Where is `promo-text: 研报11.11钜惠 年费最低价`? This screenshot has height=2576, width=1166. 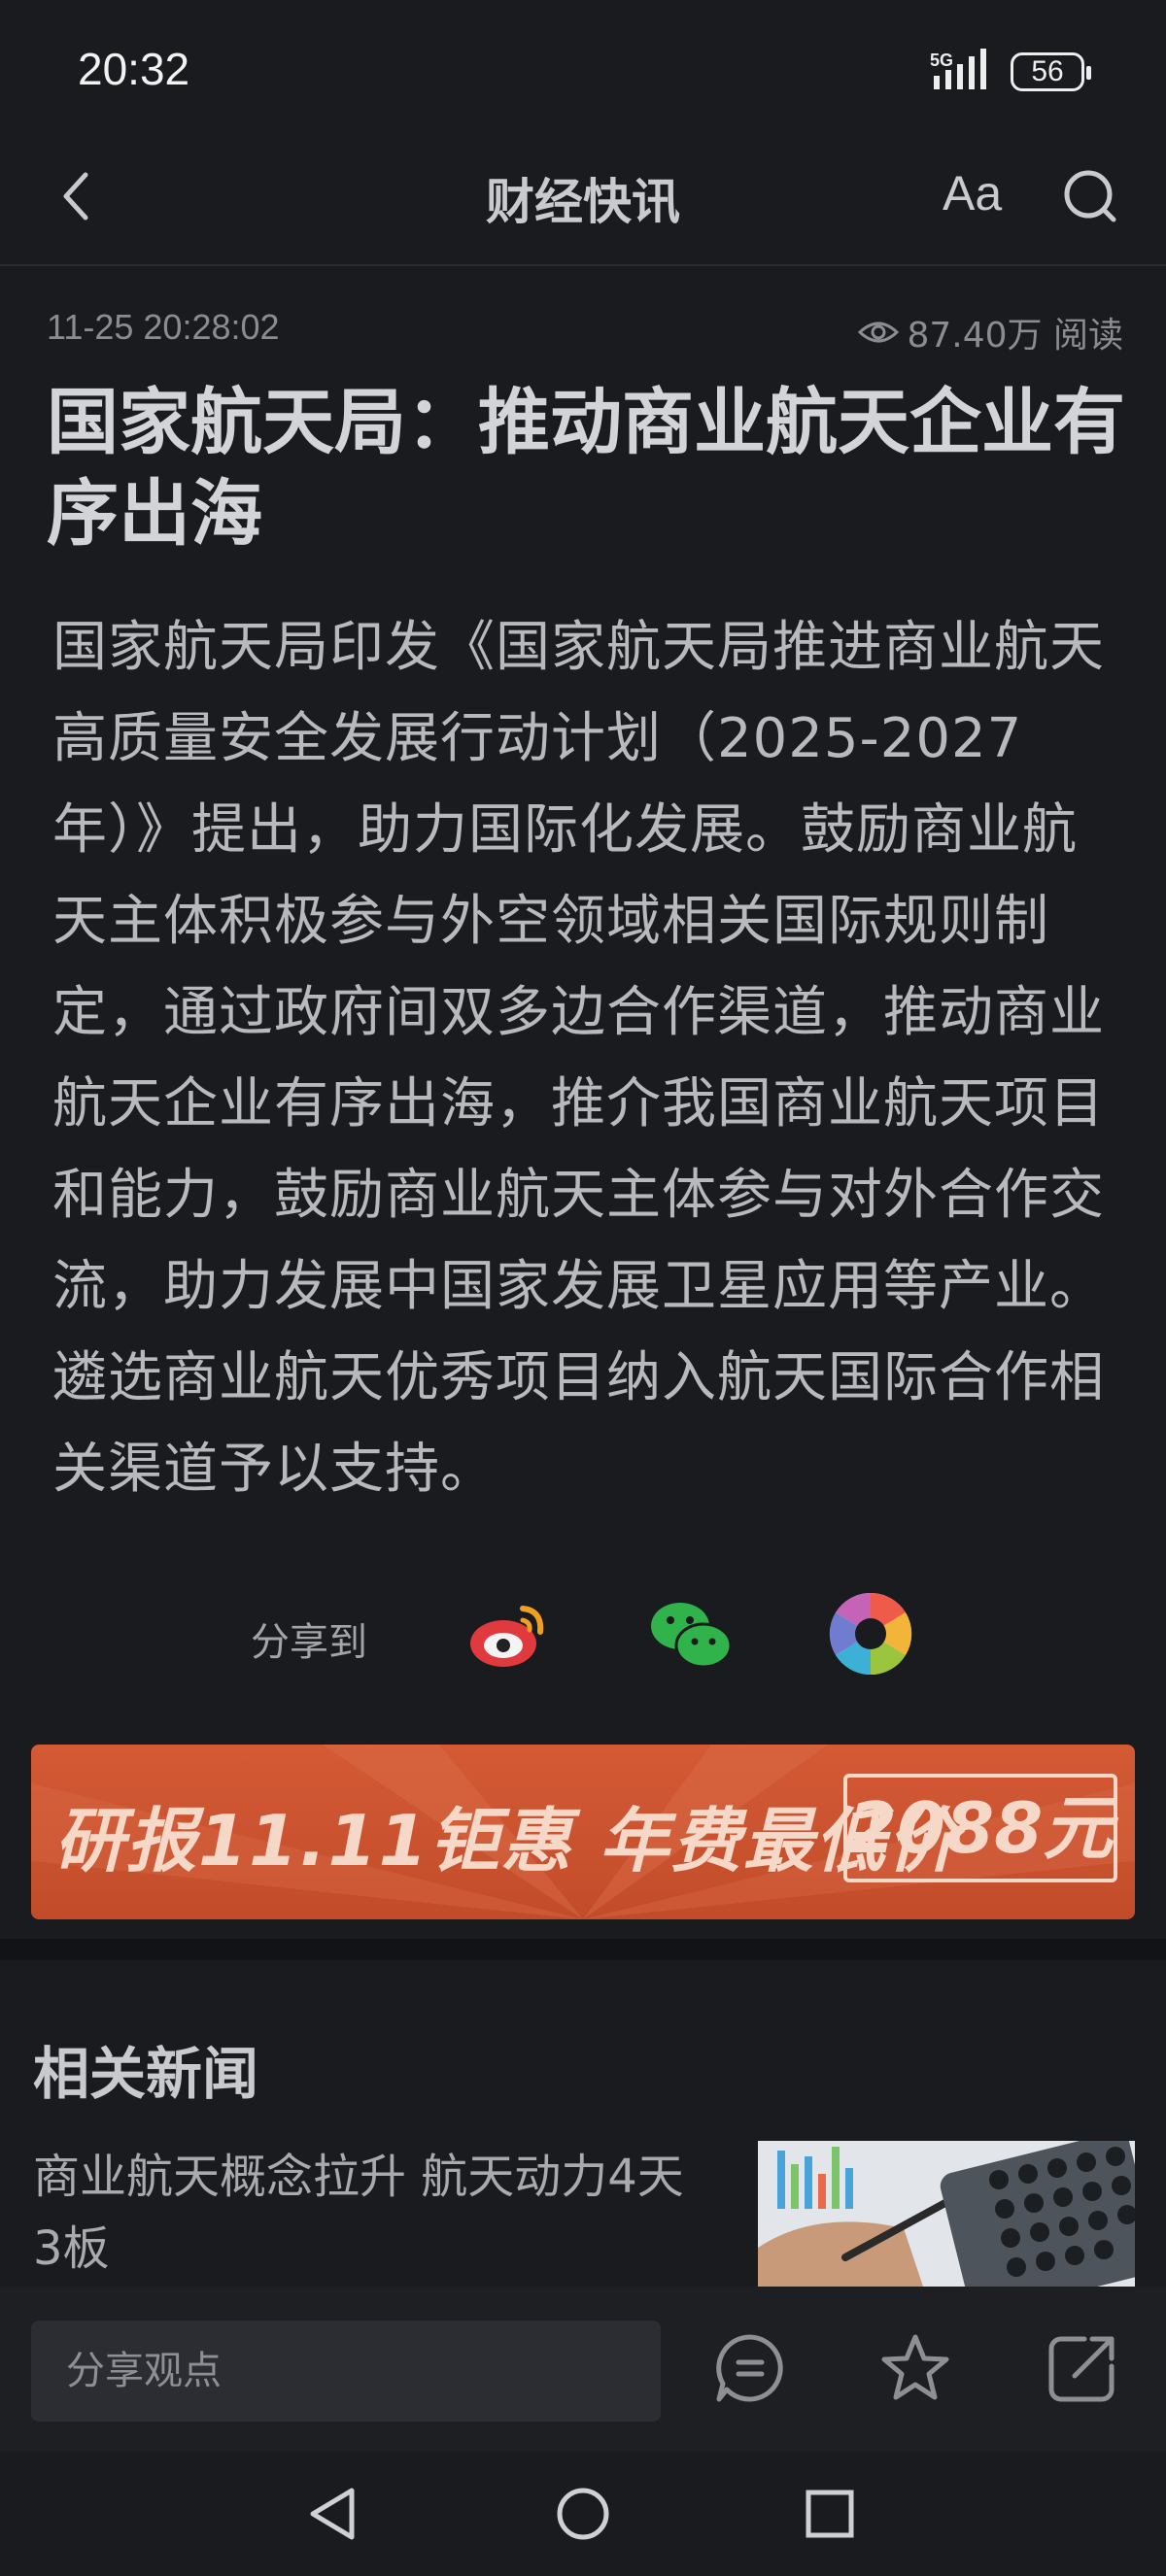 promo-text: 研报11.11钜惠 年费最低价 is located at coordinates (506, 1840).